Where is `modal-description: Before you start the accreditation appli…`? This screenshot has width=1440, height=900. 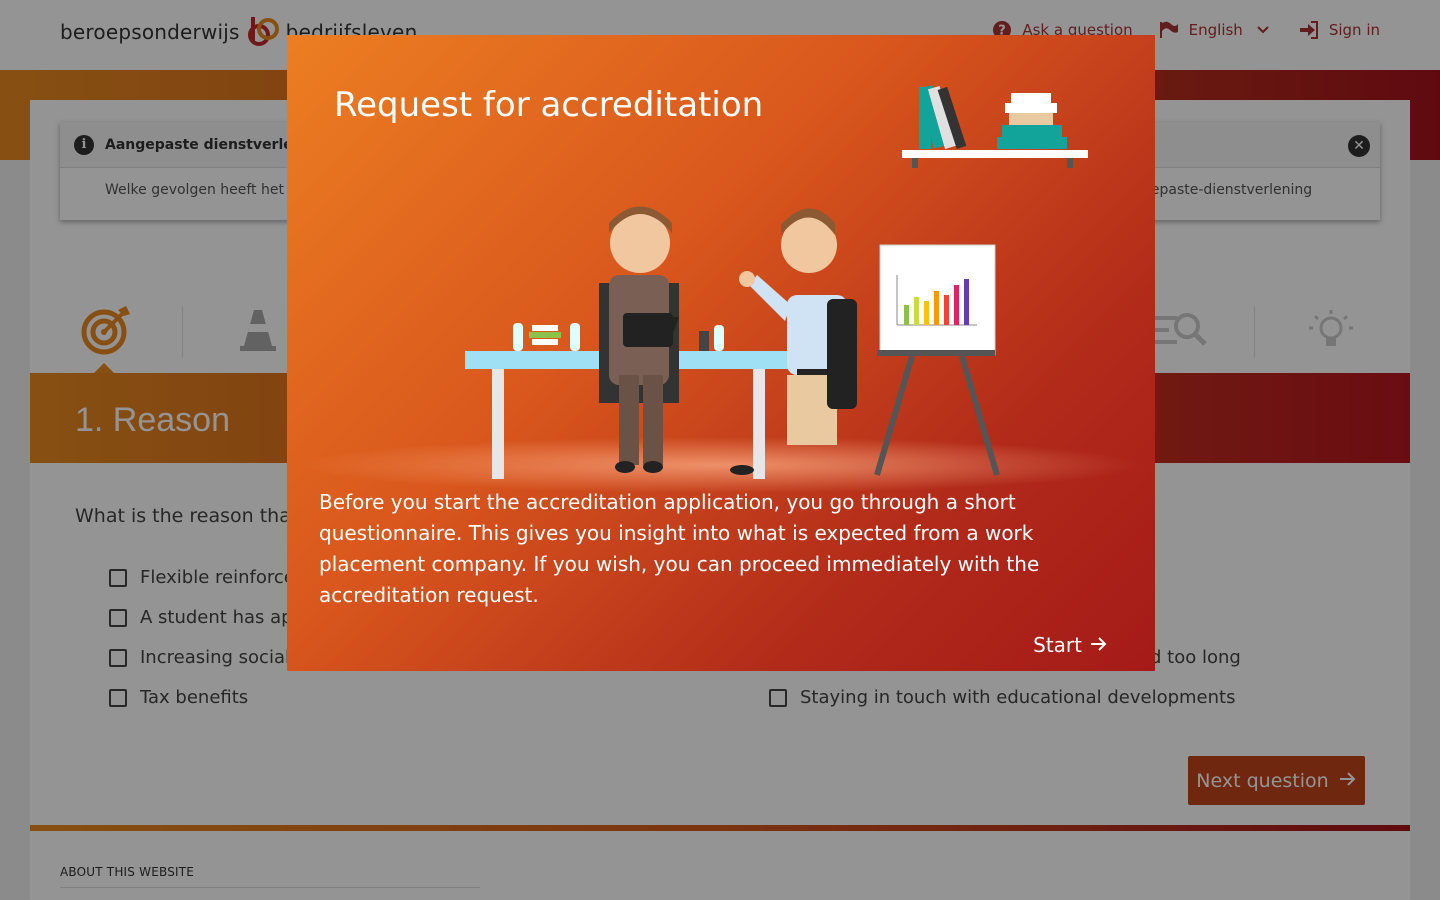 modal-description: Before you start the accreditation appli… is located at coordinates (679, 548).